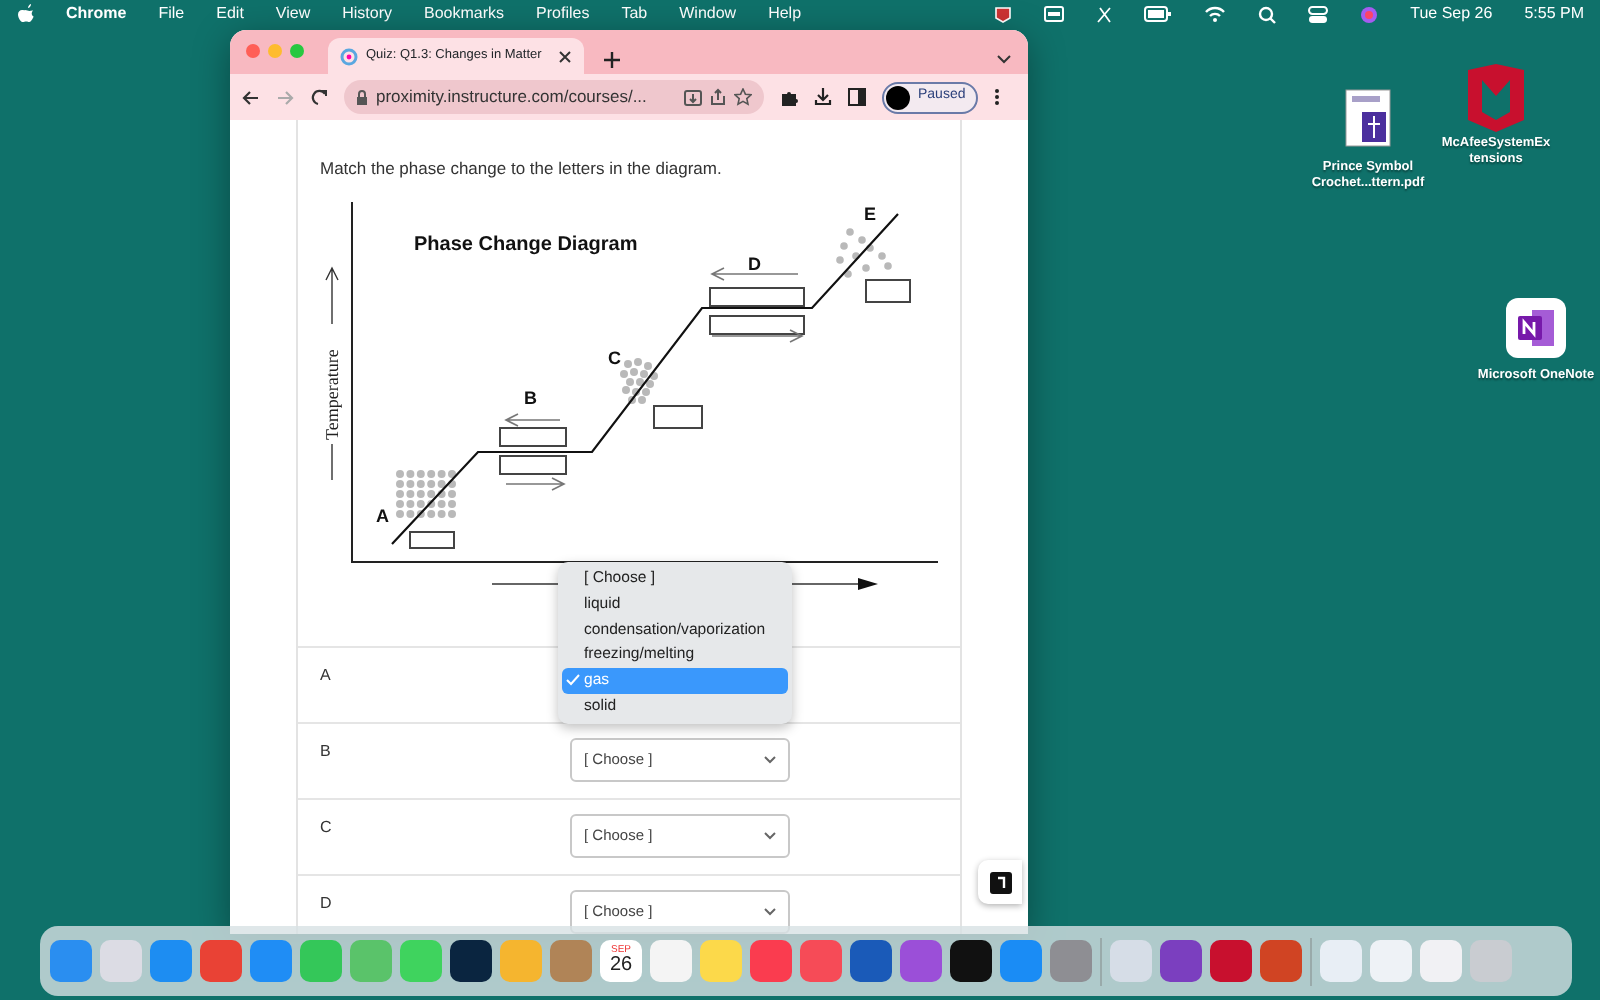  I want to click on control-center-icon, so click(1318, 14).